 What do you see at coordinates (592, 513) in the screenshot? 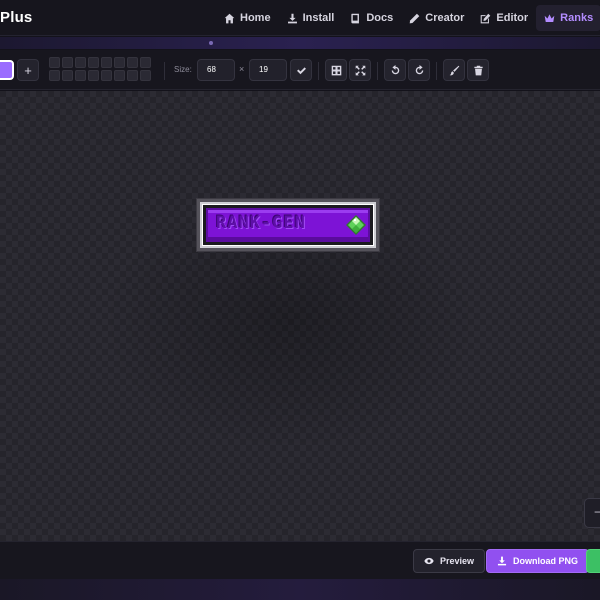
I see `zoom-control-button: −` at bounding box center [592, 513].